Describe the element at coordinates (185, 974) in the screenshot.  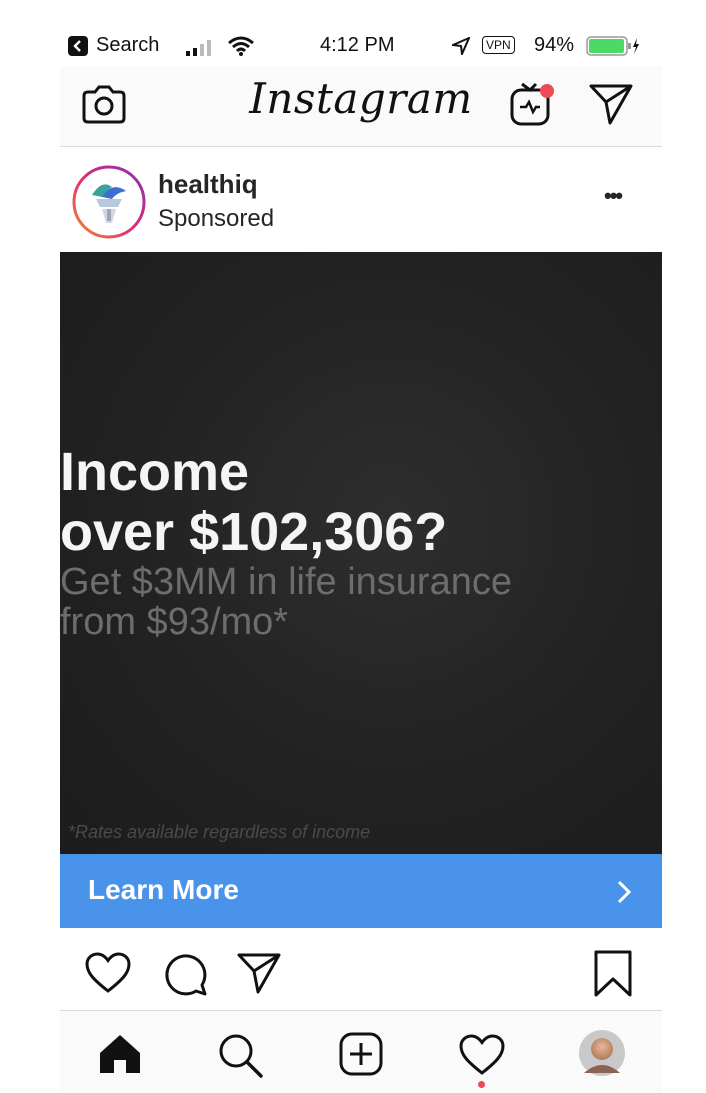
I see `comment-icon` at that location.